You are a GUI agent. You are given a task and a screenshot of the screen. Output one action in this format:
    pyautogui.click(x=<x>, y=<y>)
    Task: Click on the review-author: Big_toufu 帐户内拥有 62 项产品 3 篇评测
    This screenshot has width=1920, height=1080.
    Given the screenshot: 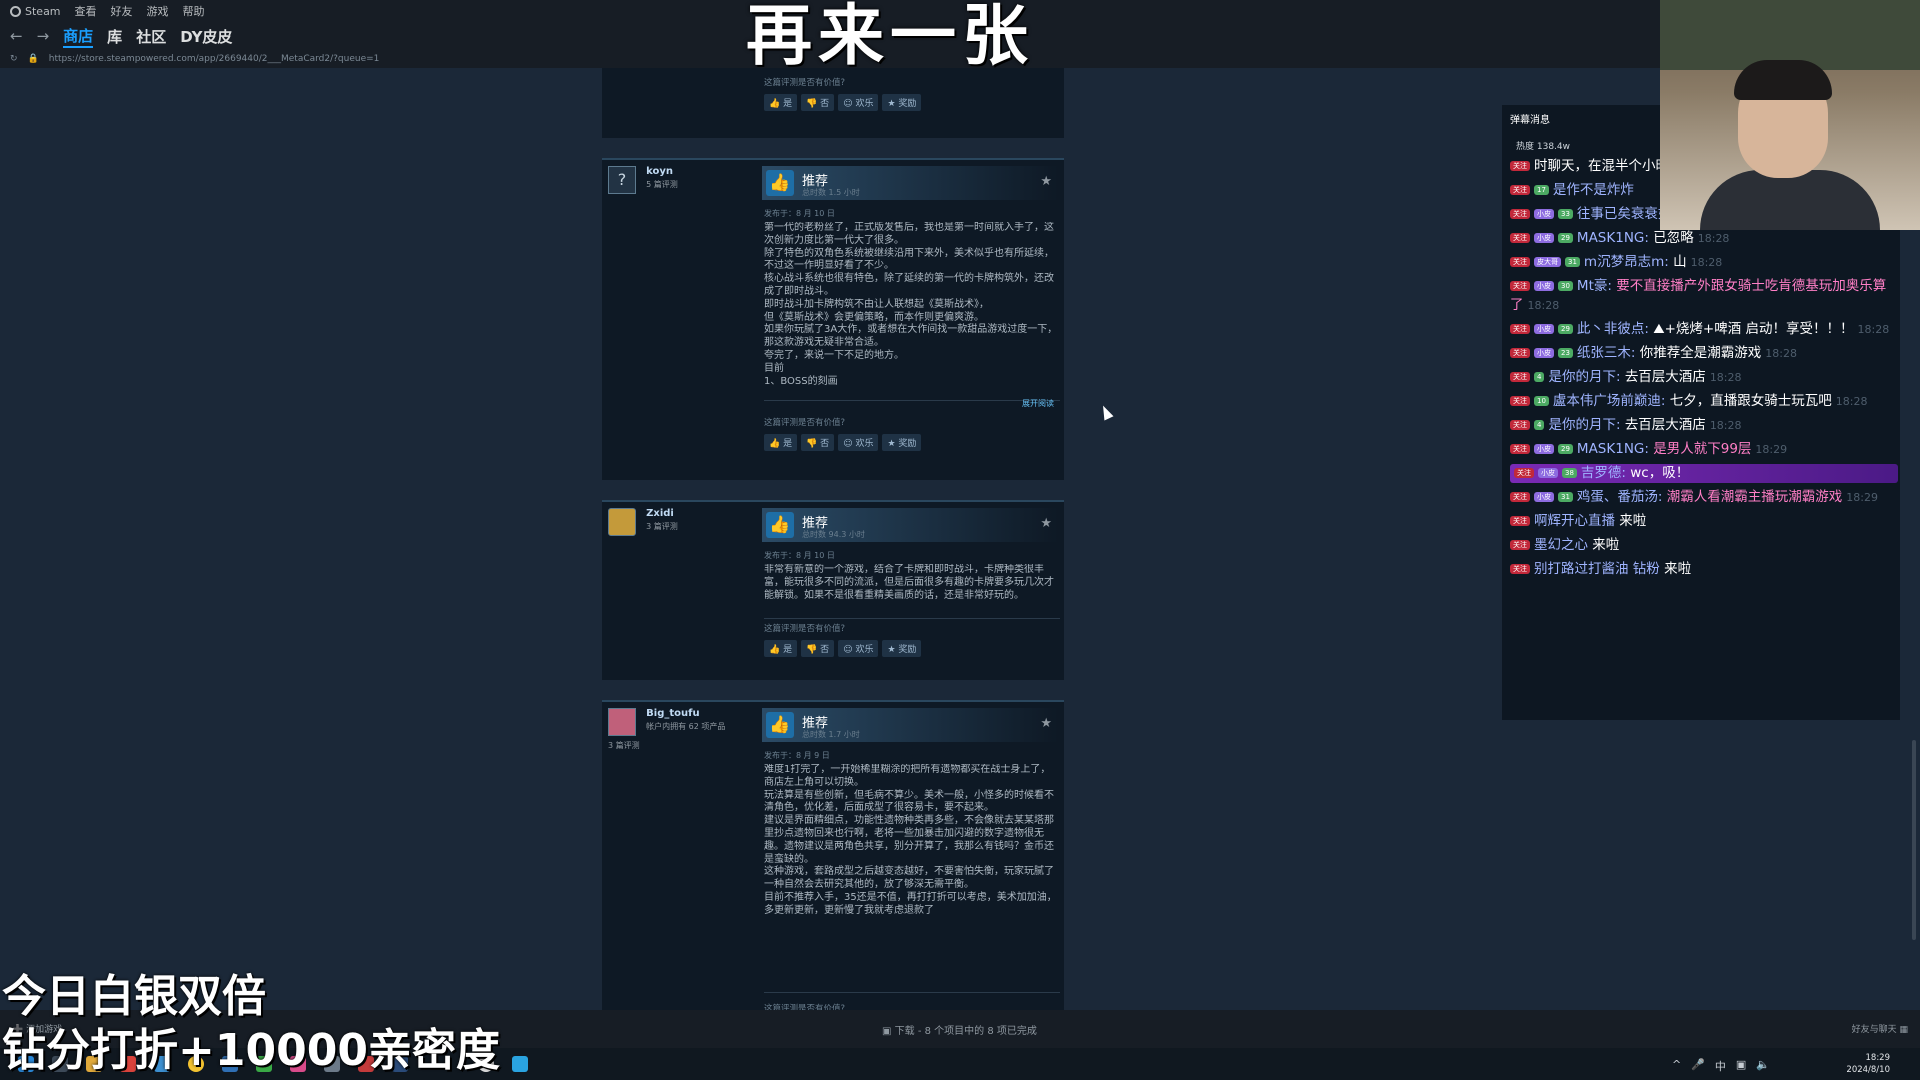 What is the action you would take?
    pyautogui.click(x=683, y=729)
    